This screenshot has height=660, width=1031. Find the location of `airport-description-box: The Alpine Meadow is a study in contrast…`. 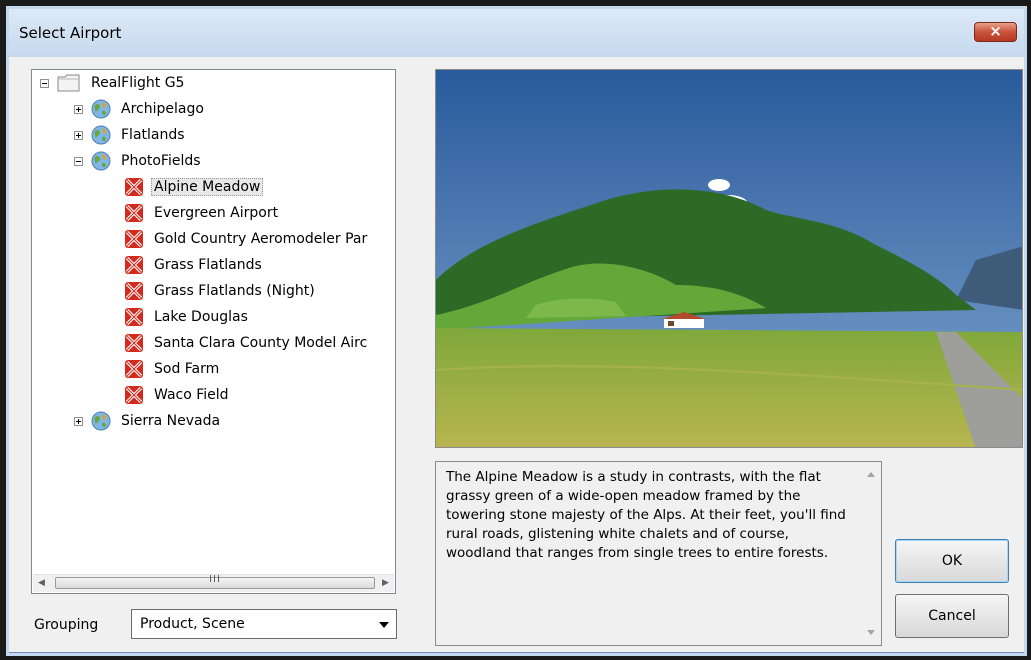

airport-description-box: The Alpine Meadow is a study in contrast… is located at coordinates (658, 553).